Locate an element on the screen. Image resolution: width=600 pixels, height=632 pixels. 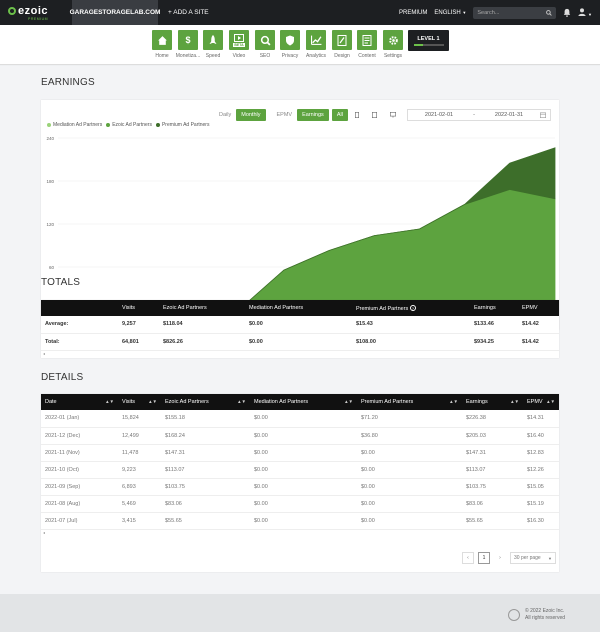
shield-icon is located at coordinates (290, 40).